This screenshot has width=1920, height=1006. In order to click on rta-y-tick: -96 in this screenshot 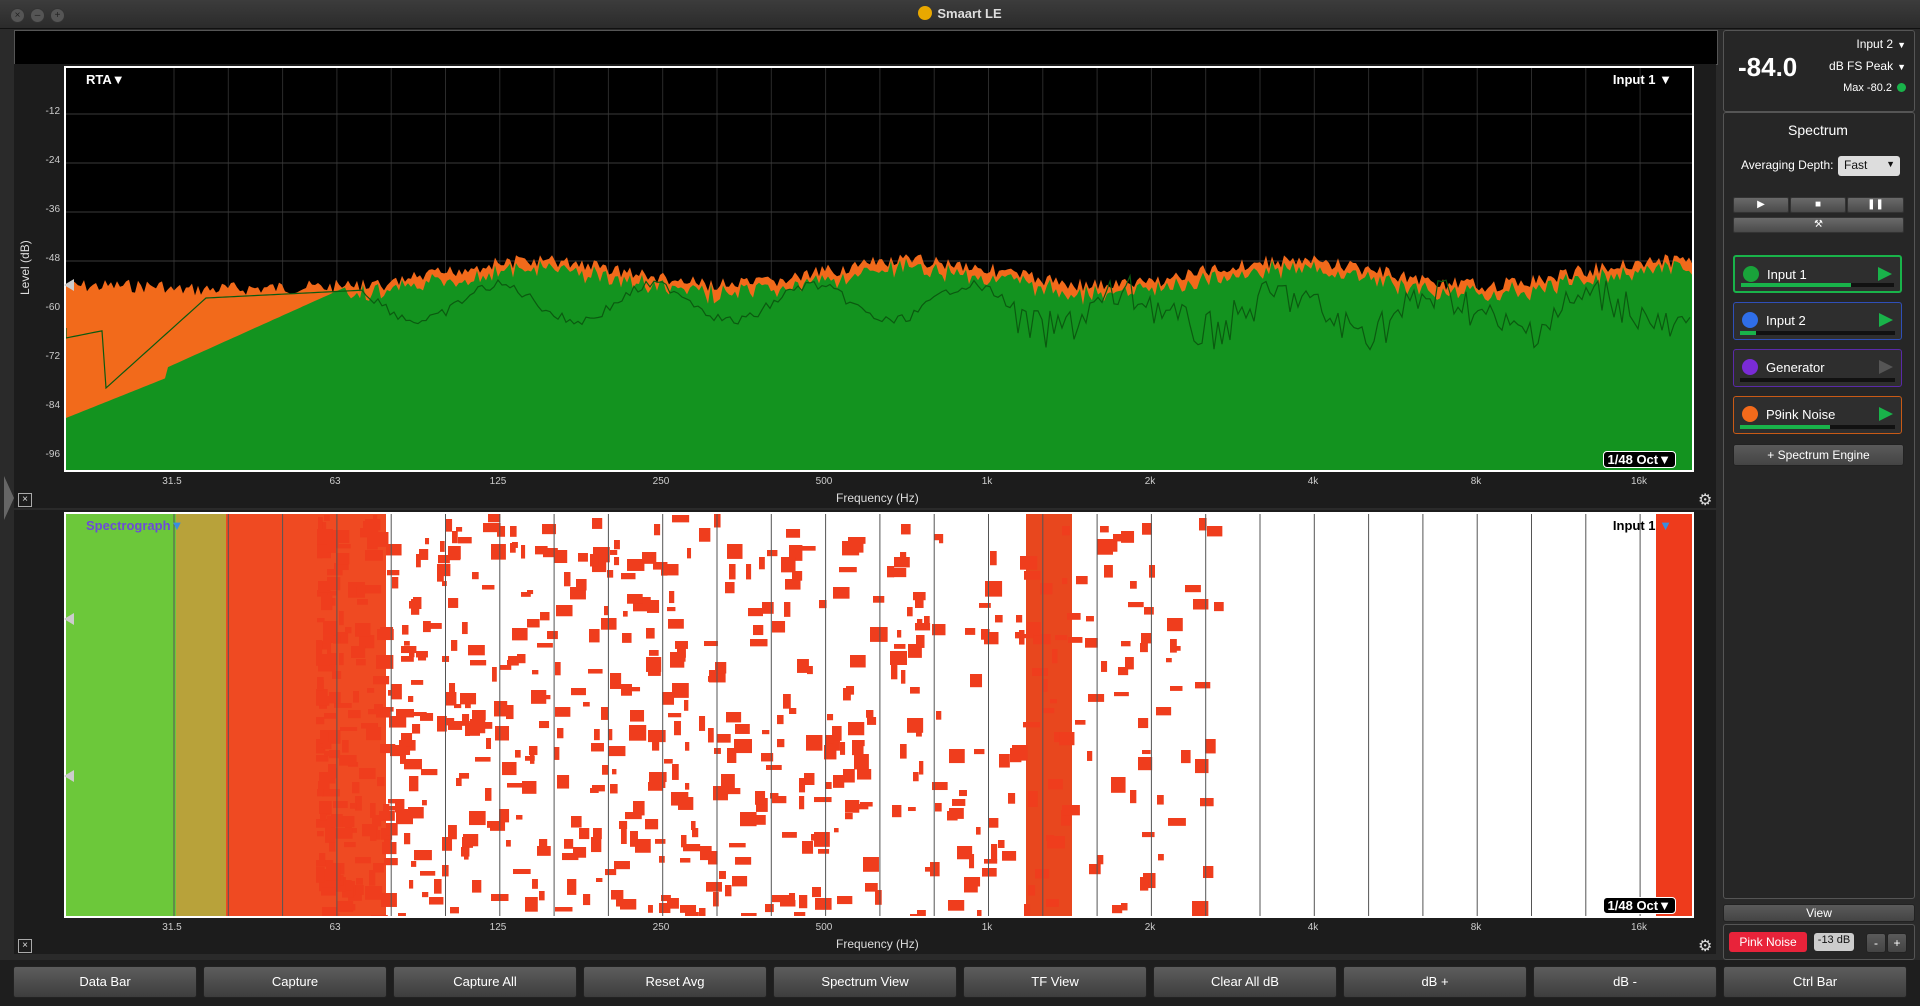, I will do `click(52, 454)`.